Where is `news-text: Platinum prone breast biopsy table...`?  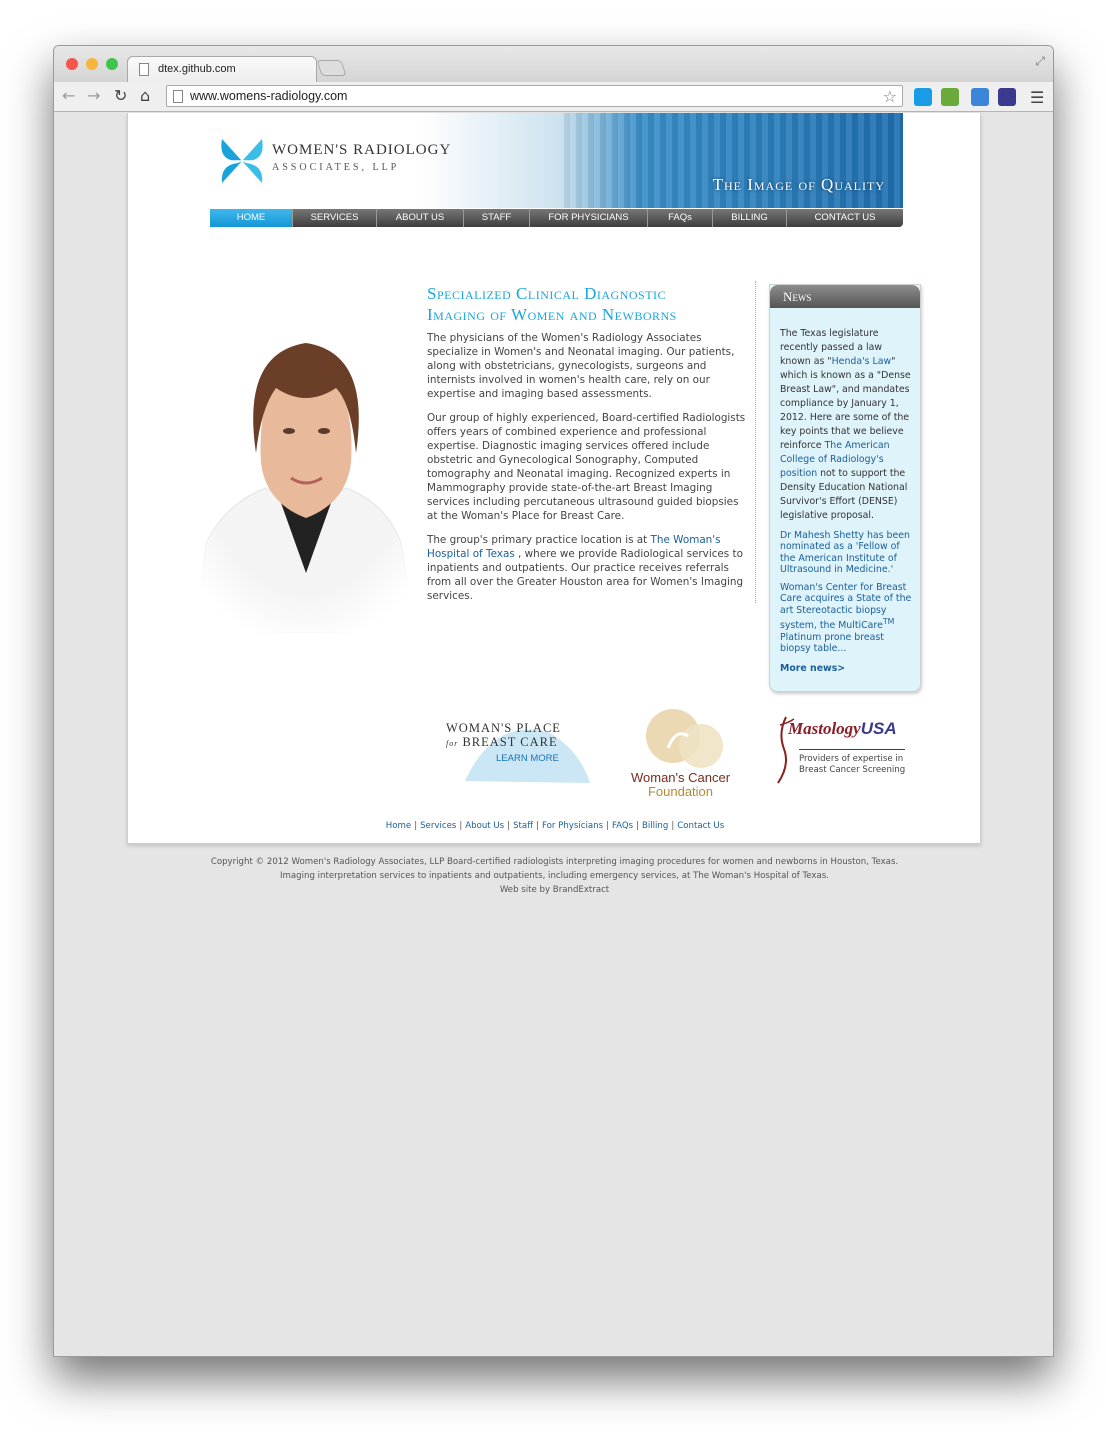 news-text: Platinum prone breast biopsy table... is located at coordinates (832, 642).